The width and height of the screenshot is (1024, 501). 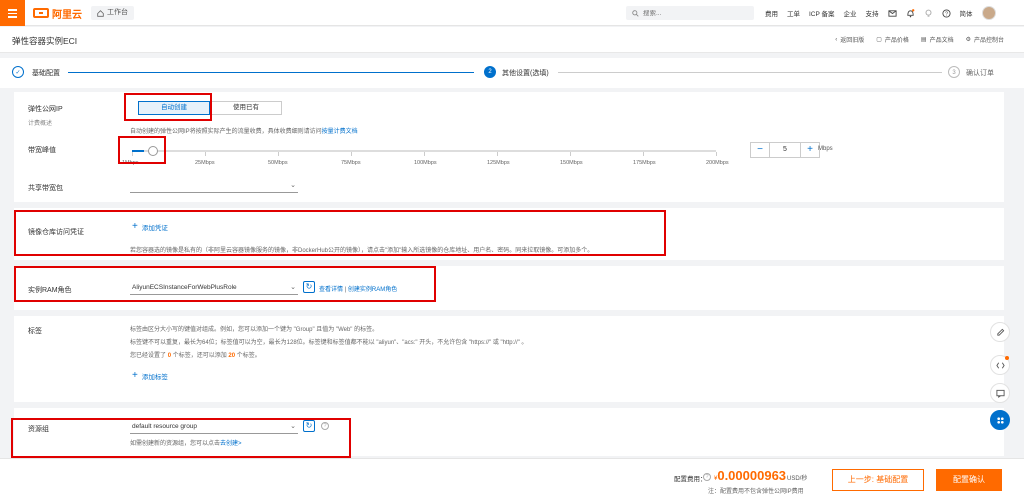 I want to click on create-ram-role-link: 创建实例RAM角色, so click(x=372, y=290).